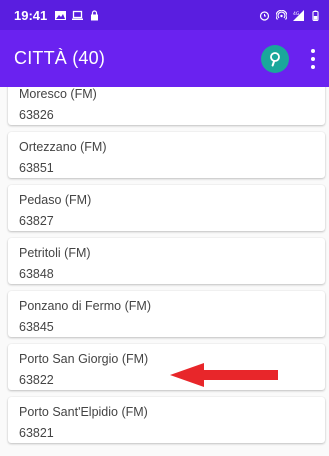  What do you see at coordinates (166, 155) in the screenshot?
I see `list-item: Ortezzano (FM) 63851` at bounding box center [166, 155].